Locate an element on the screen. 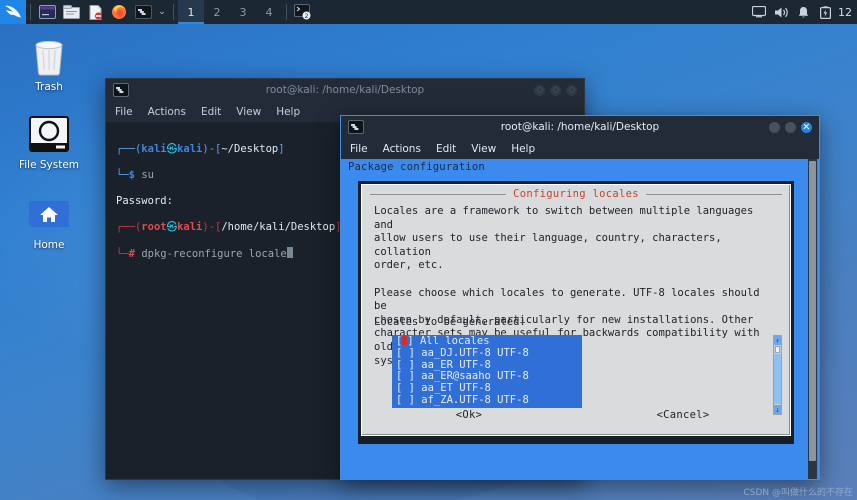 Image resolution: width=857 pixels, height=500 pixels. window-2-title: root@kali: /home/kali/Desktop is located at coordinates (580, 127).